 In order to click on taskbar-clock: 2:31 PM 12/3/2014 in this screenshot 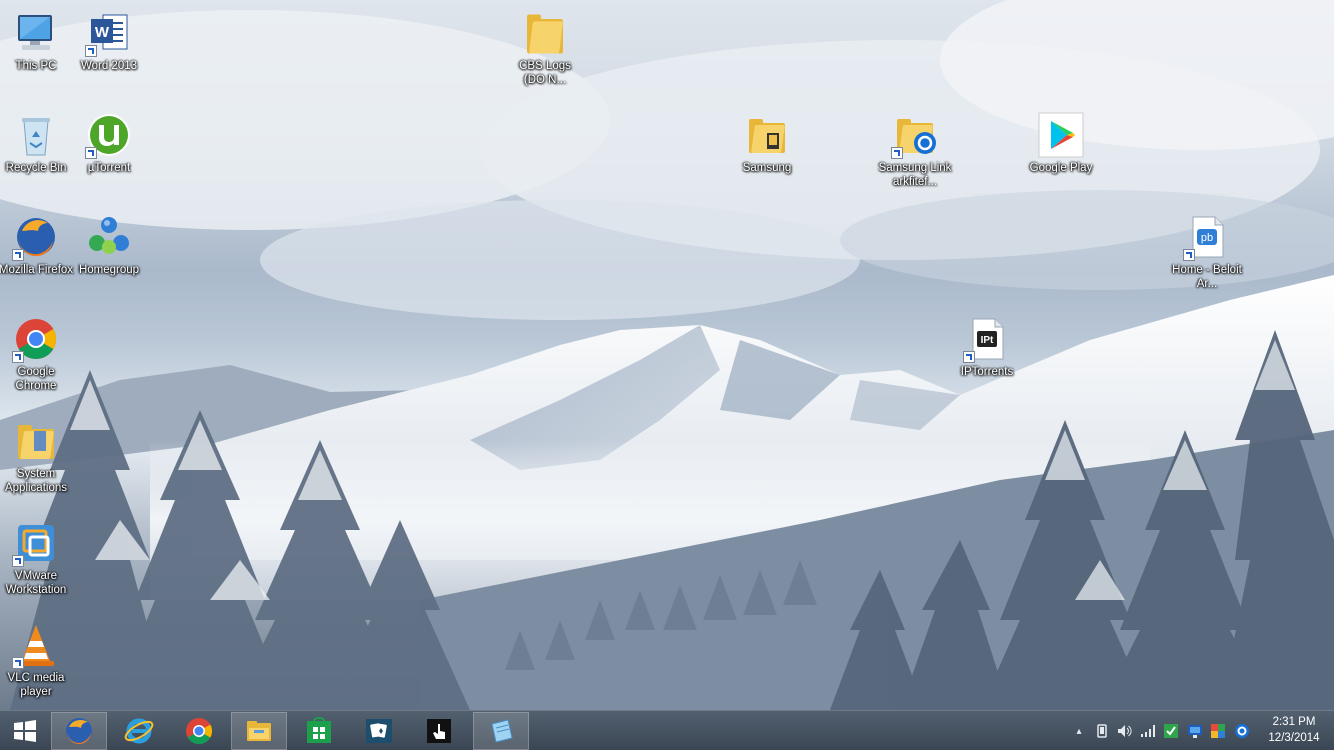, I will do `click(1294, 730)`.